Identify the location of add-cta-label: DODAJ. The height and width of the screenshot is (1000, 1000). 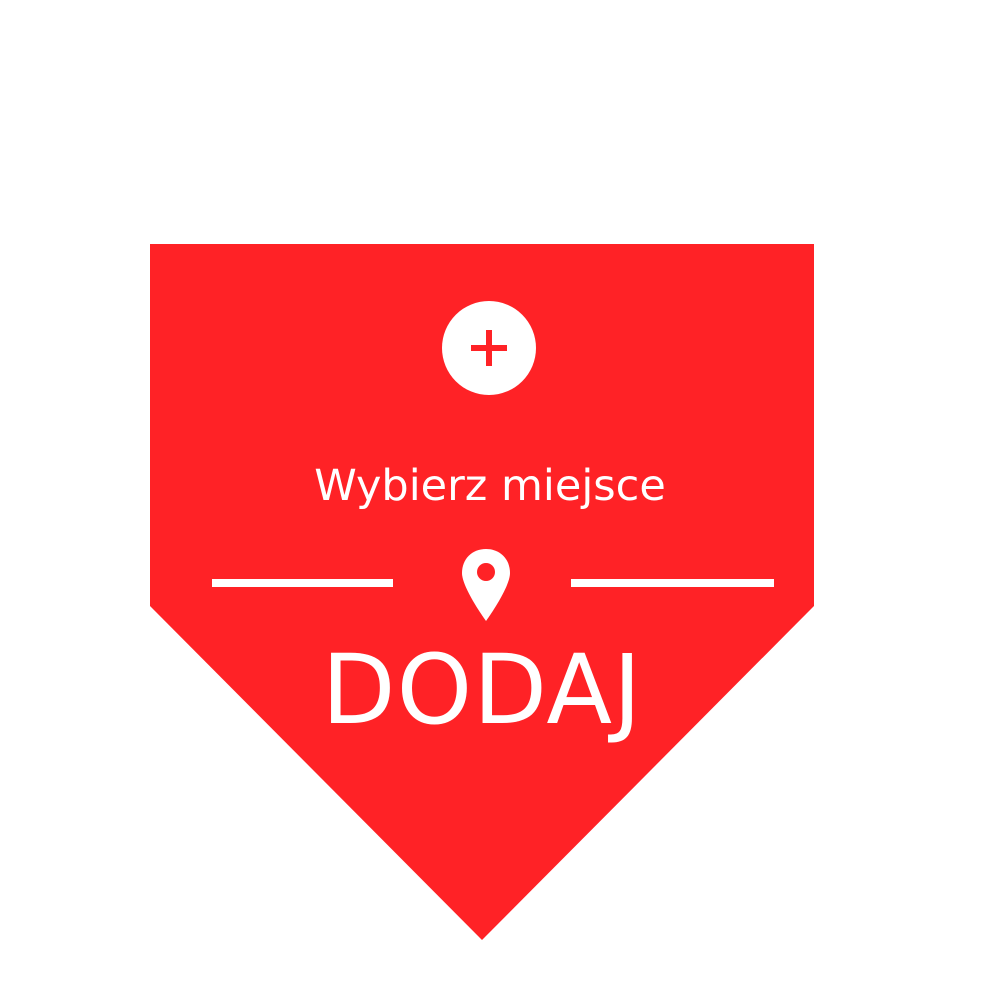
(482, 690).